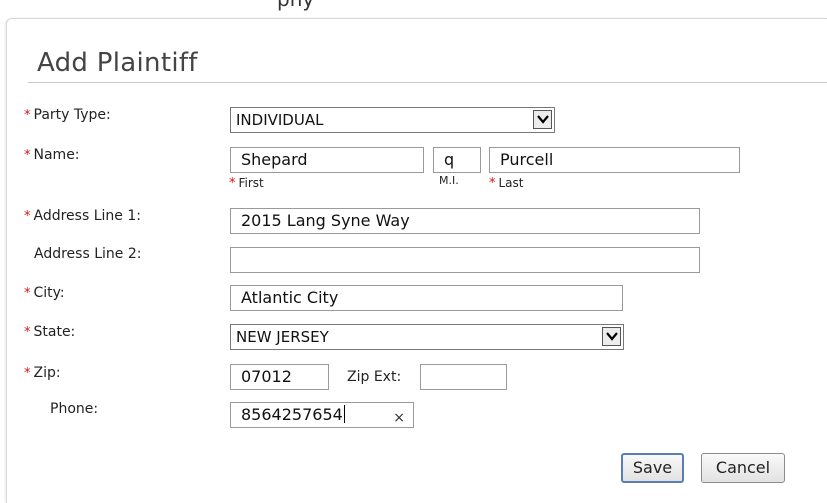 The height and width of the screenshot is (503, 827). Describe the element at coordinates (279, 377) in the screenshot. I see `zip-input: 07012` at that location.